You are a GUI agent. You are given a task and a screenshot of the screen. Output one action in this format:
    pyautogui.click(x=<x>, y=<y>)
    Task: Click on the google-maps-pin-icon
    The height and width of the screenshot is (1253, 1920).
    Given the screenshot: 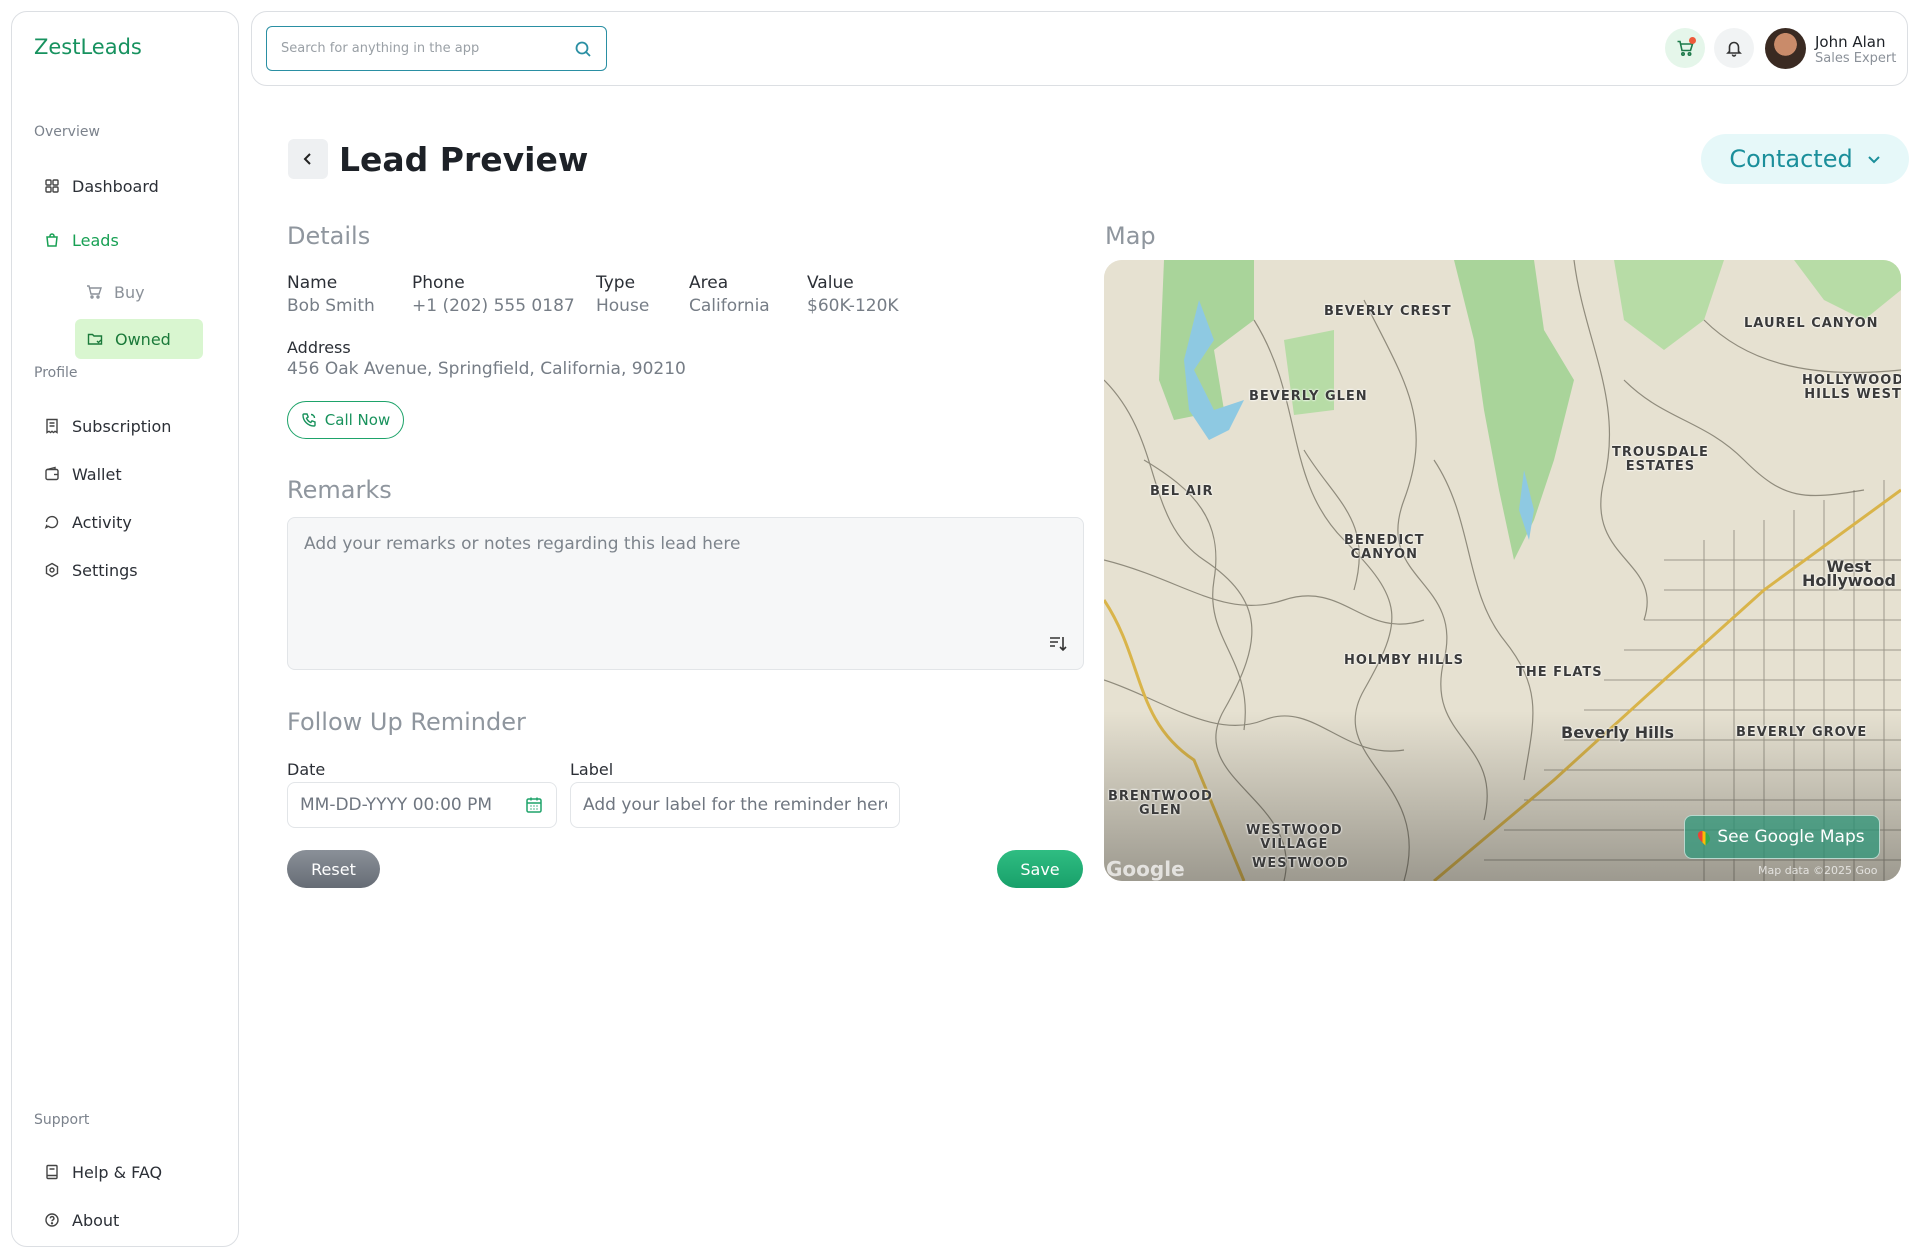 What is the action you would take?
    pyautogui.click(x=1704, y=837)
    